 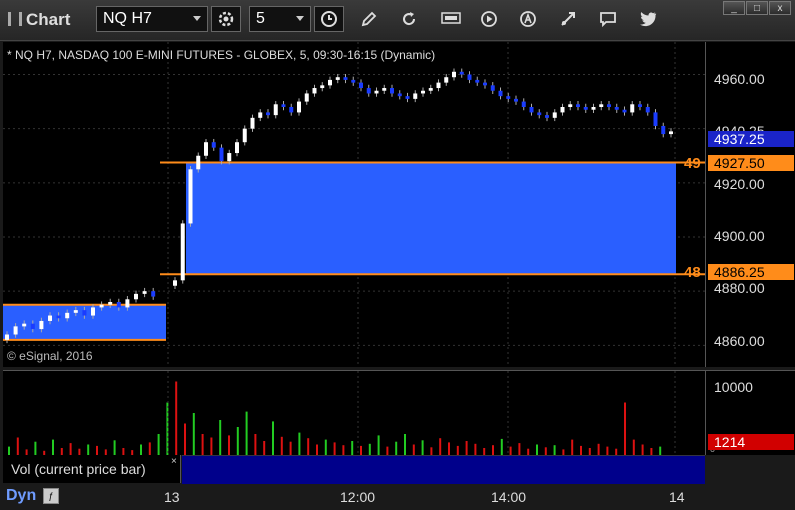 I want to click on price-tick: 4920.00, so click(x=739, y=184).